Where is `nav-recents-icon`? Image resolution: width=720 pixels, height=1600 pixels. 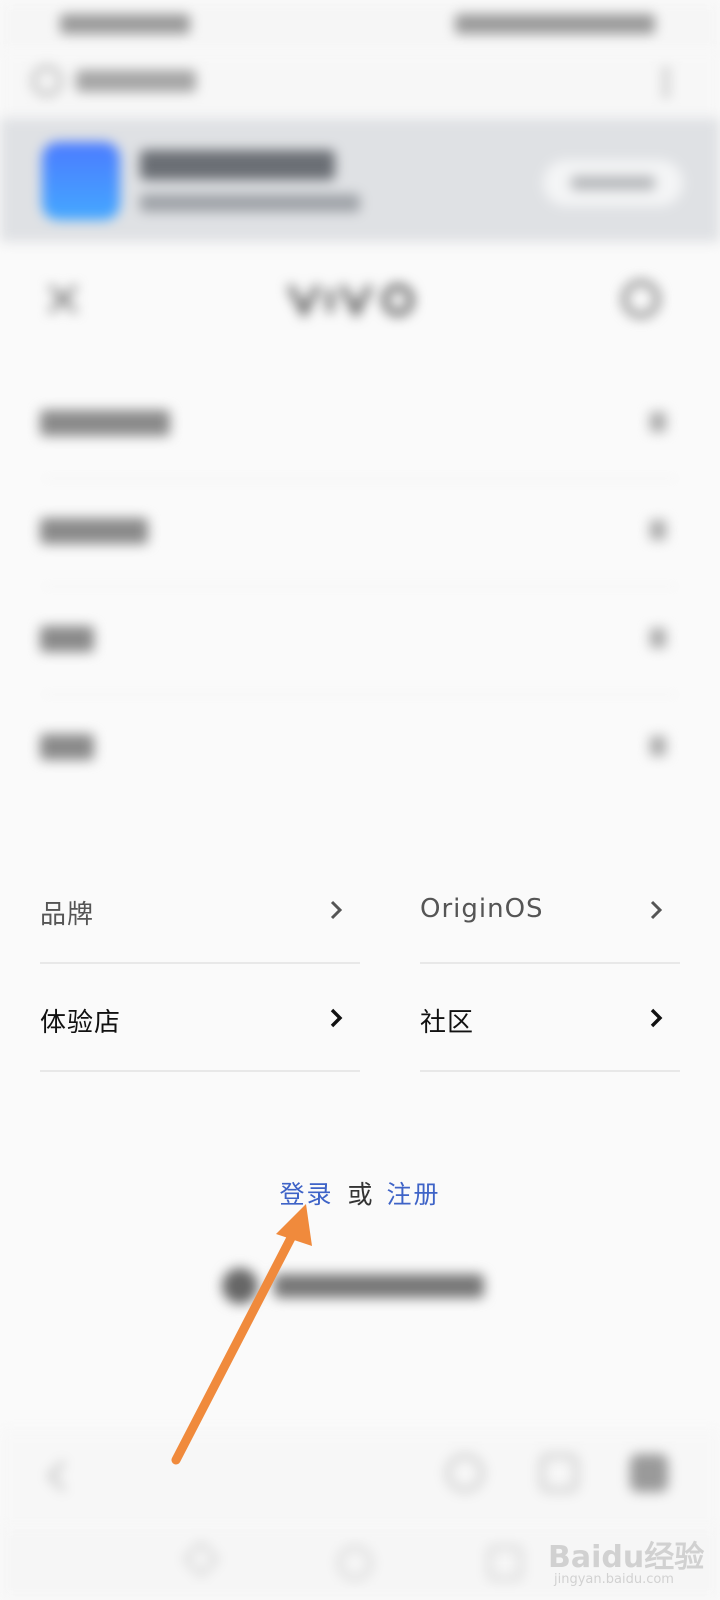
nav-recents-icon is located at coordinates (505, 1563).